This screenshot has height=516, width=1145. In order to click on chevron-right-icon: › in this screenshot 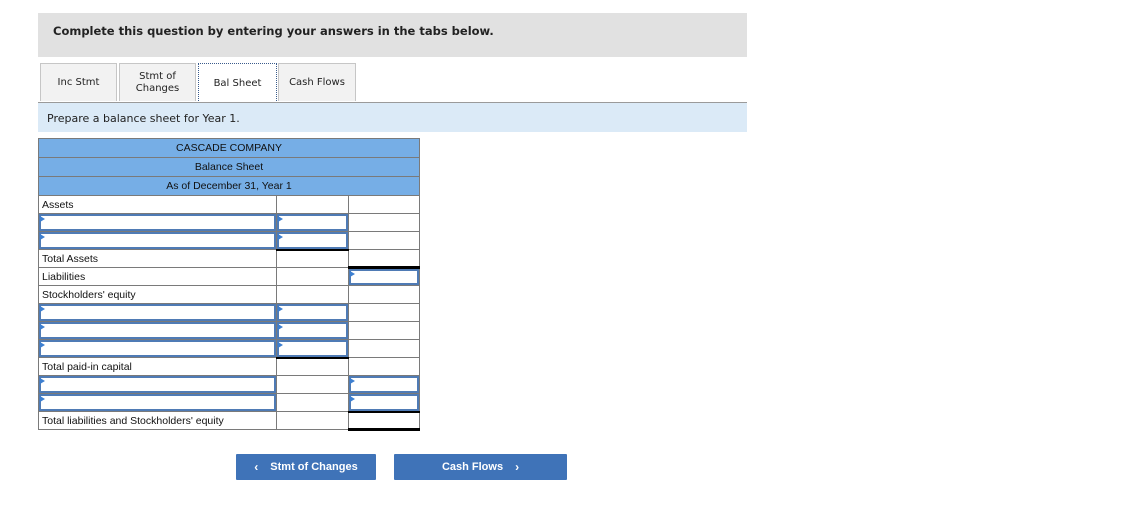, I will do `click(517, 467)`.